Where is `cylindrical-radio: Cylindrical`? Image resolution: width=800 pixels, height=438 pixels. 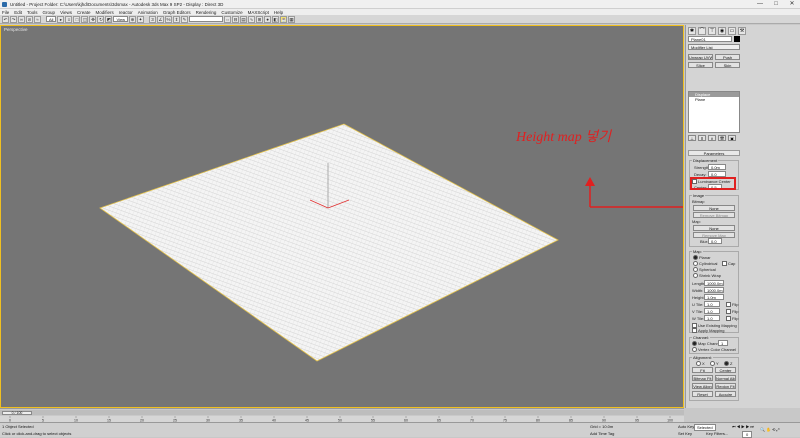
cylindrical-radio: Cylindrical is located at coordinates (705, 264).